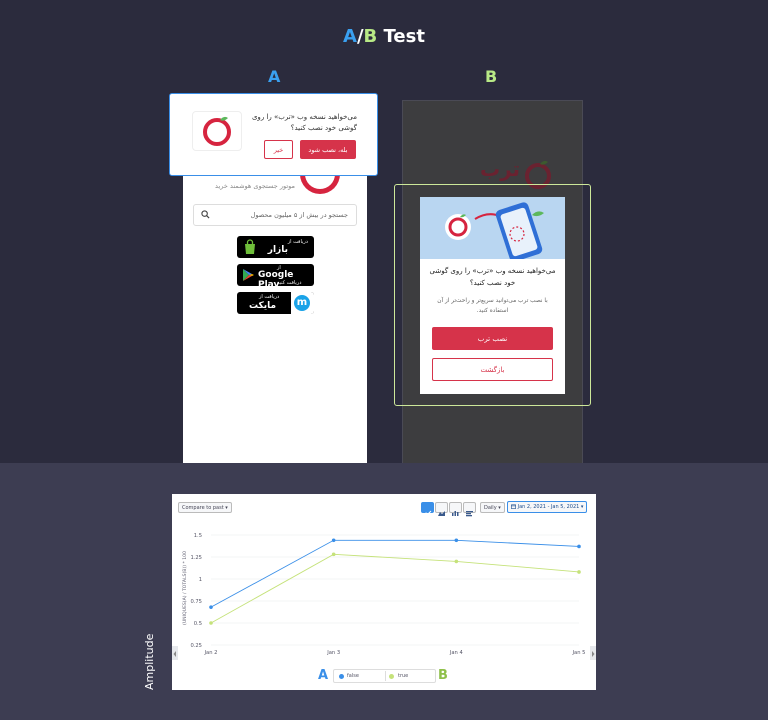  What do you see at coordinates (492, 338) in the screenshot?
I see `install-button: نصب ترب` at bounding box center [492, 338].